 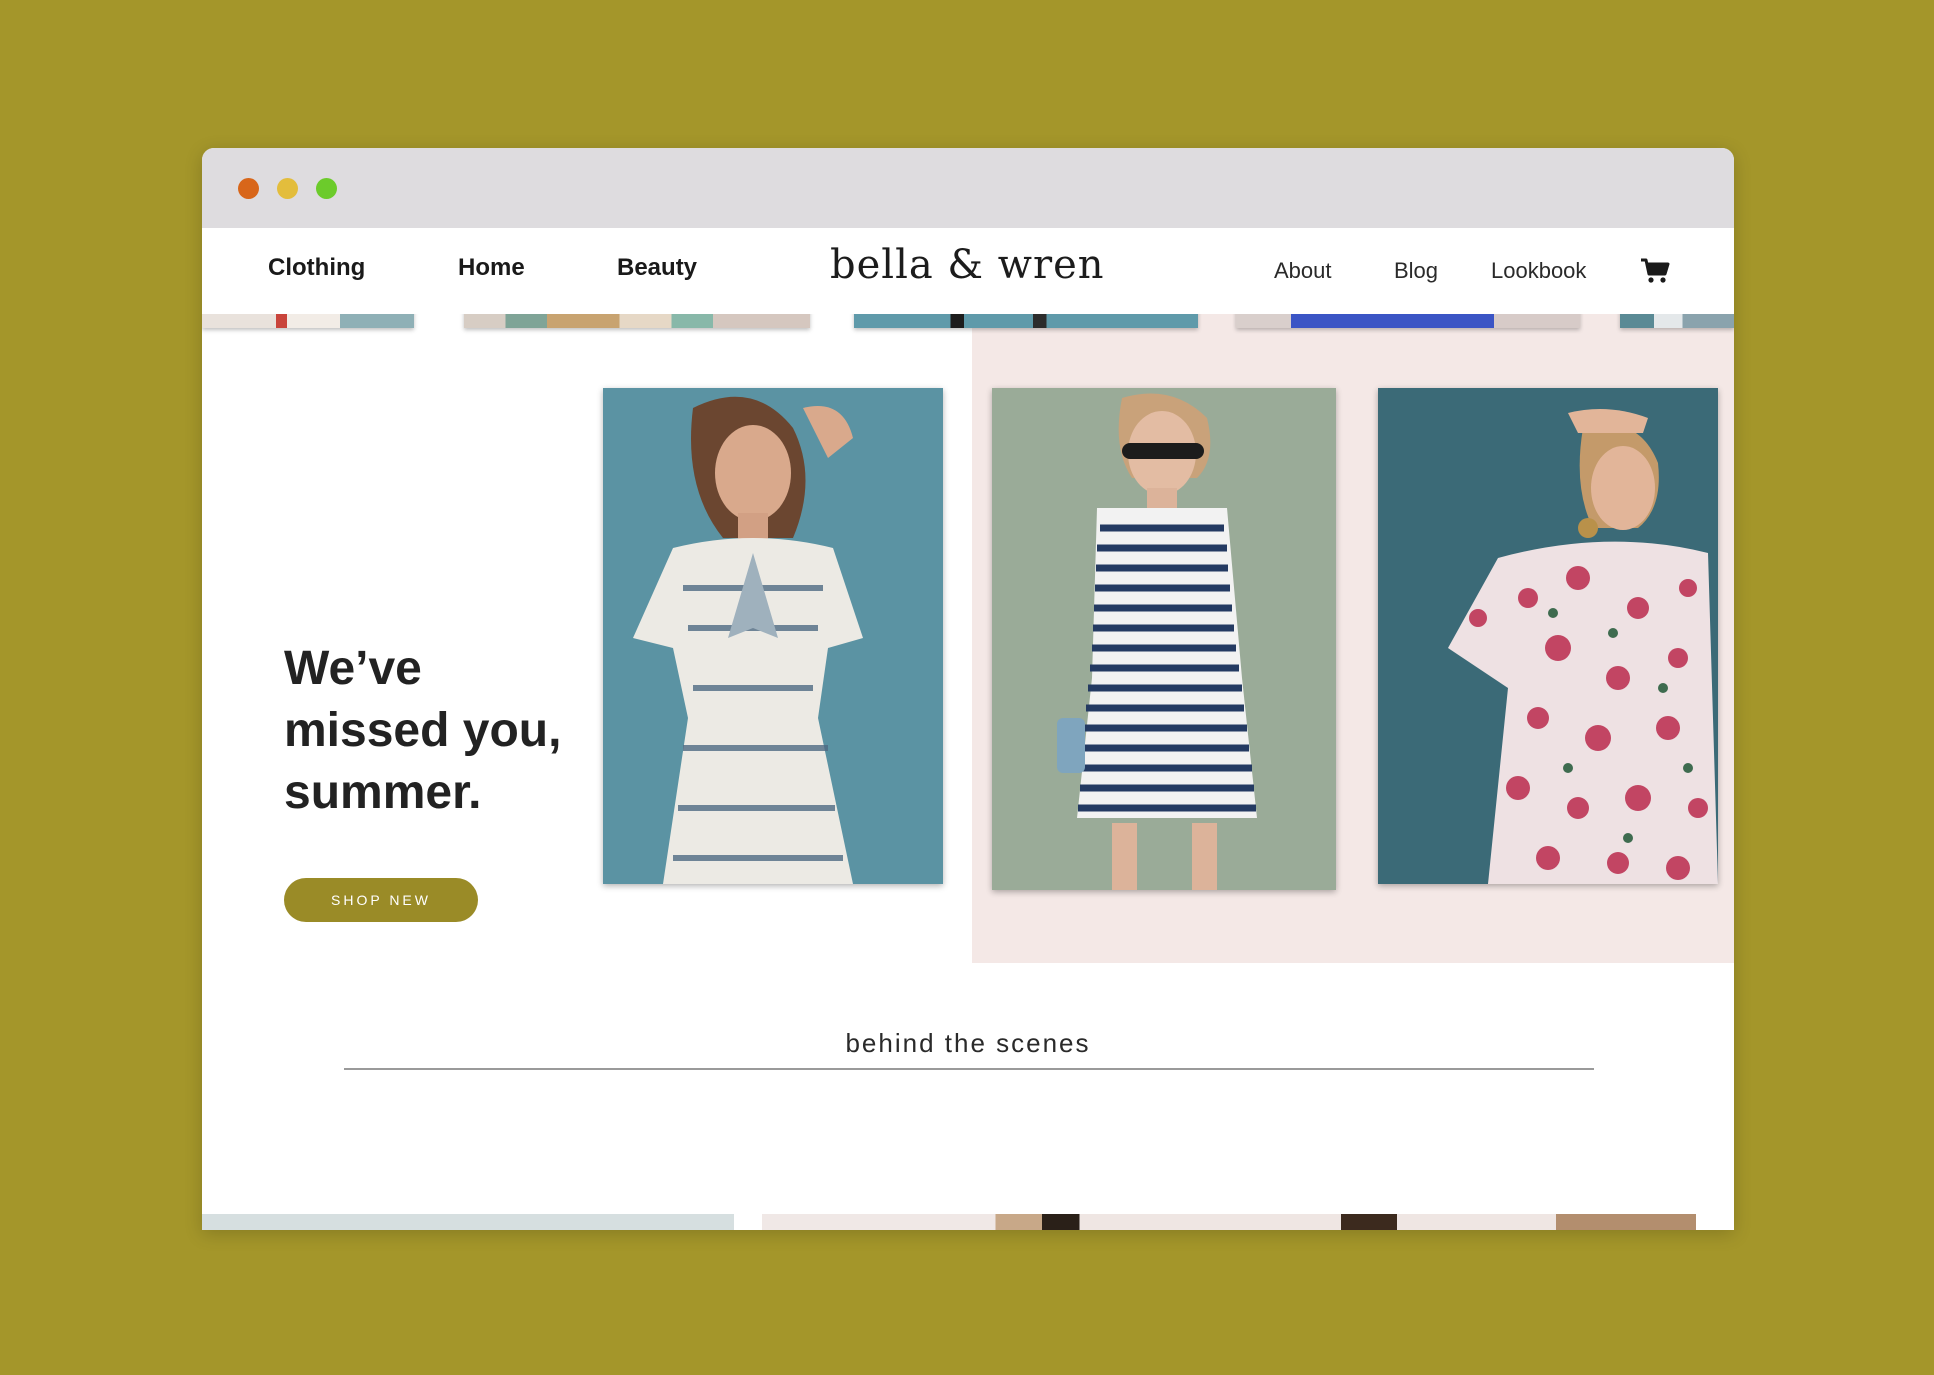 I want to click on browser-titlebar, so click(x=968, y=188).